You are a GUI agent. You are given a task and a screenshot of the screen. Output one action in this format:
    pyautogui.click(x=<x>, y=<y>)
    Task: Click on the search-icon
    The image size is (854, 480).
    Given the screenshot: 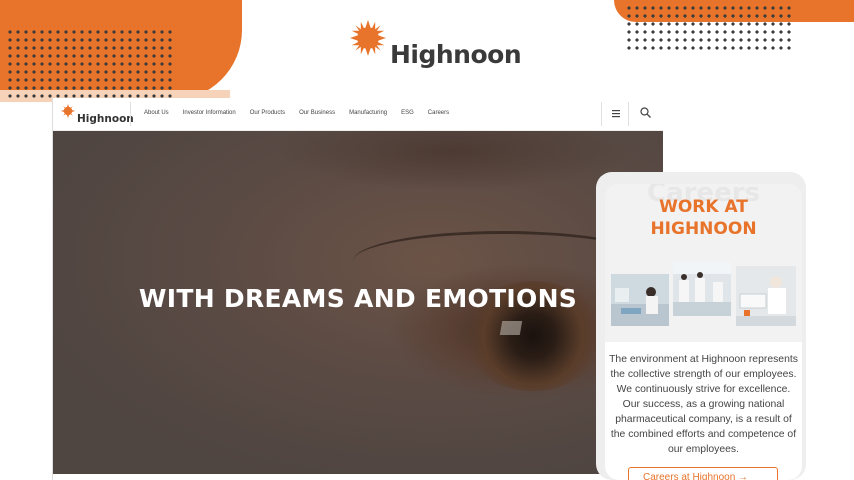 What is the action you would take?
    pyautogui.click(x=645, y=112)
    